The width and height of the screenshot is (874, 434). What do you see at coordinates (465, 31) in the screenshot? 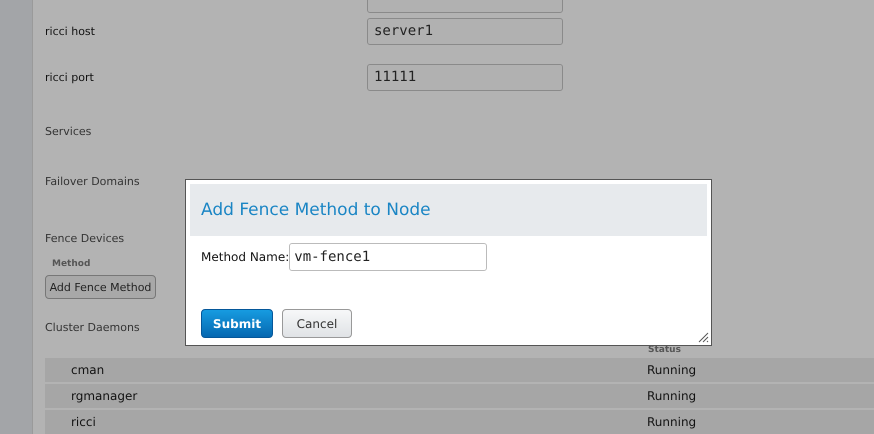
I see `input-field: server1` at bounding box center [465, 31].